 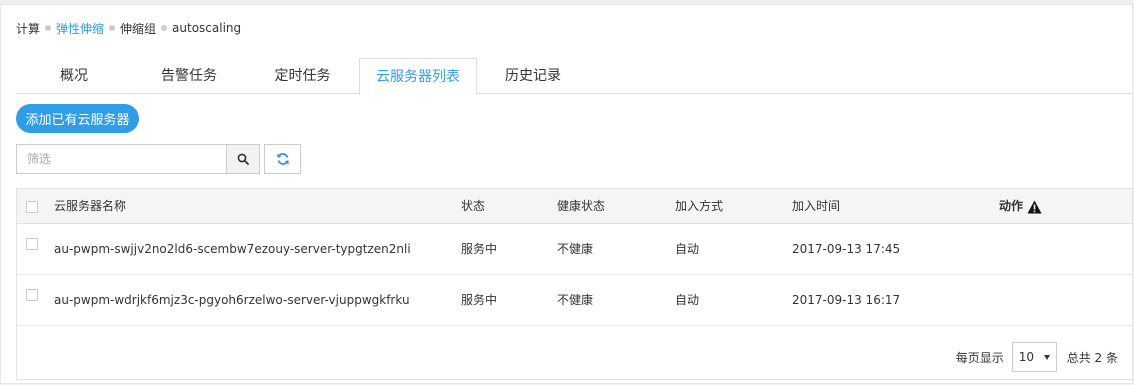 I want to click on refresh-button, so click(x=282, y=159).